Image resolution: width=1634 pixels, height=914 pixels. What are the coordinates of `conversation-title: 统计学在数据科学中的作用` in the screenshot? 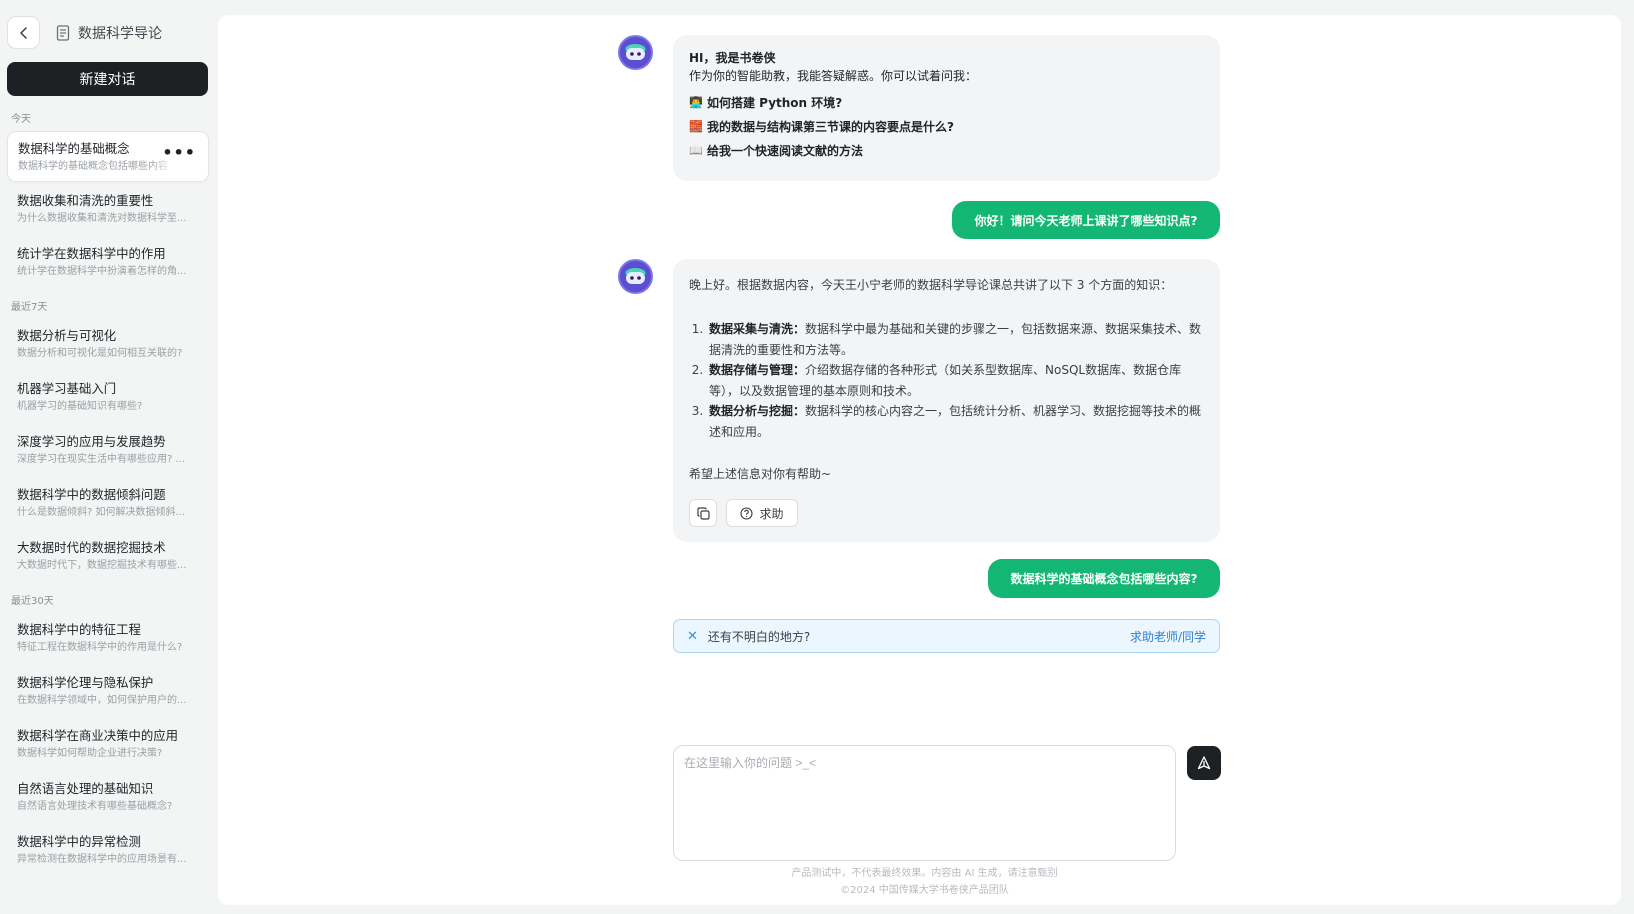 It's located at (91, 253).